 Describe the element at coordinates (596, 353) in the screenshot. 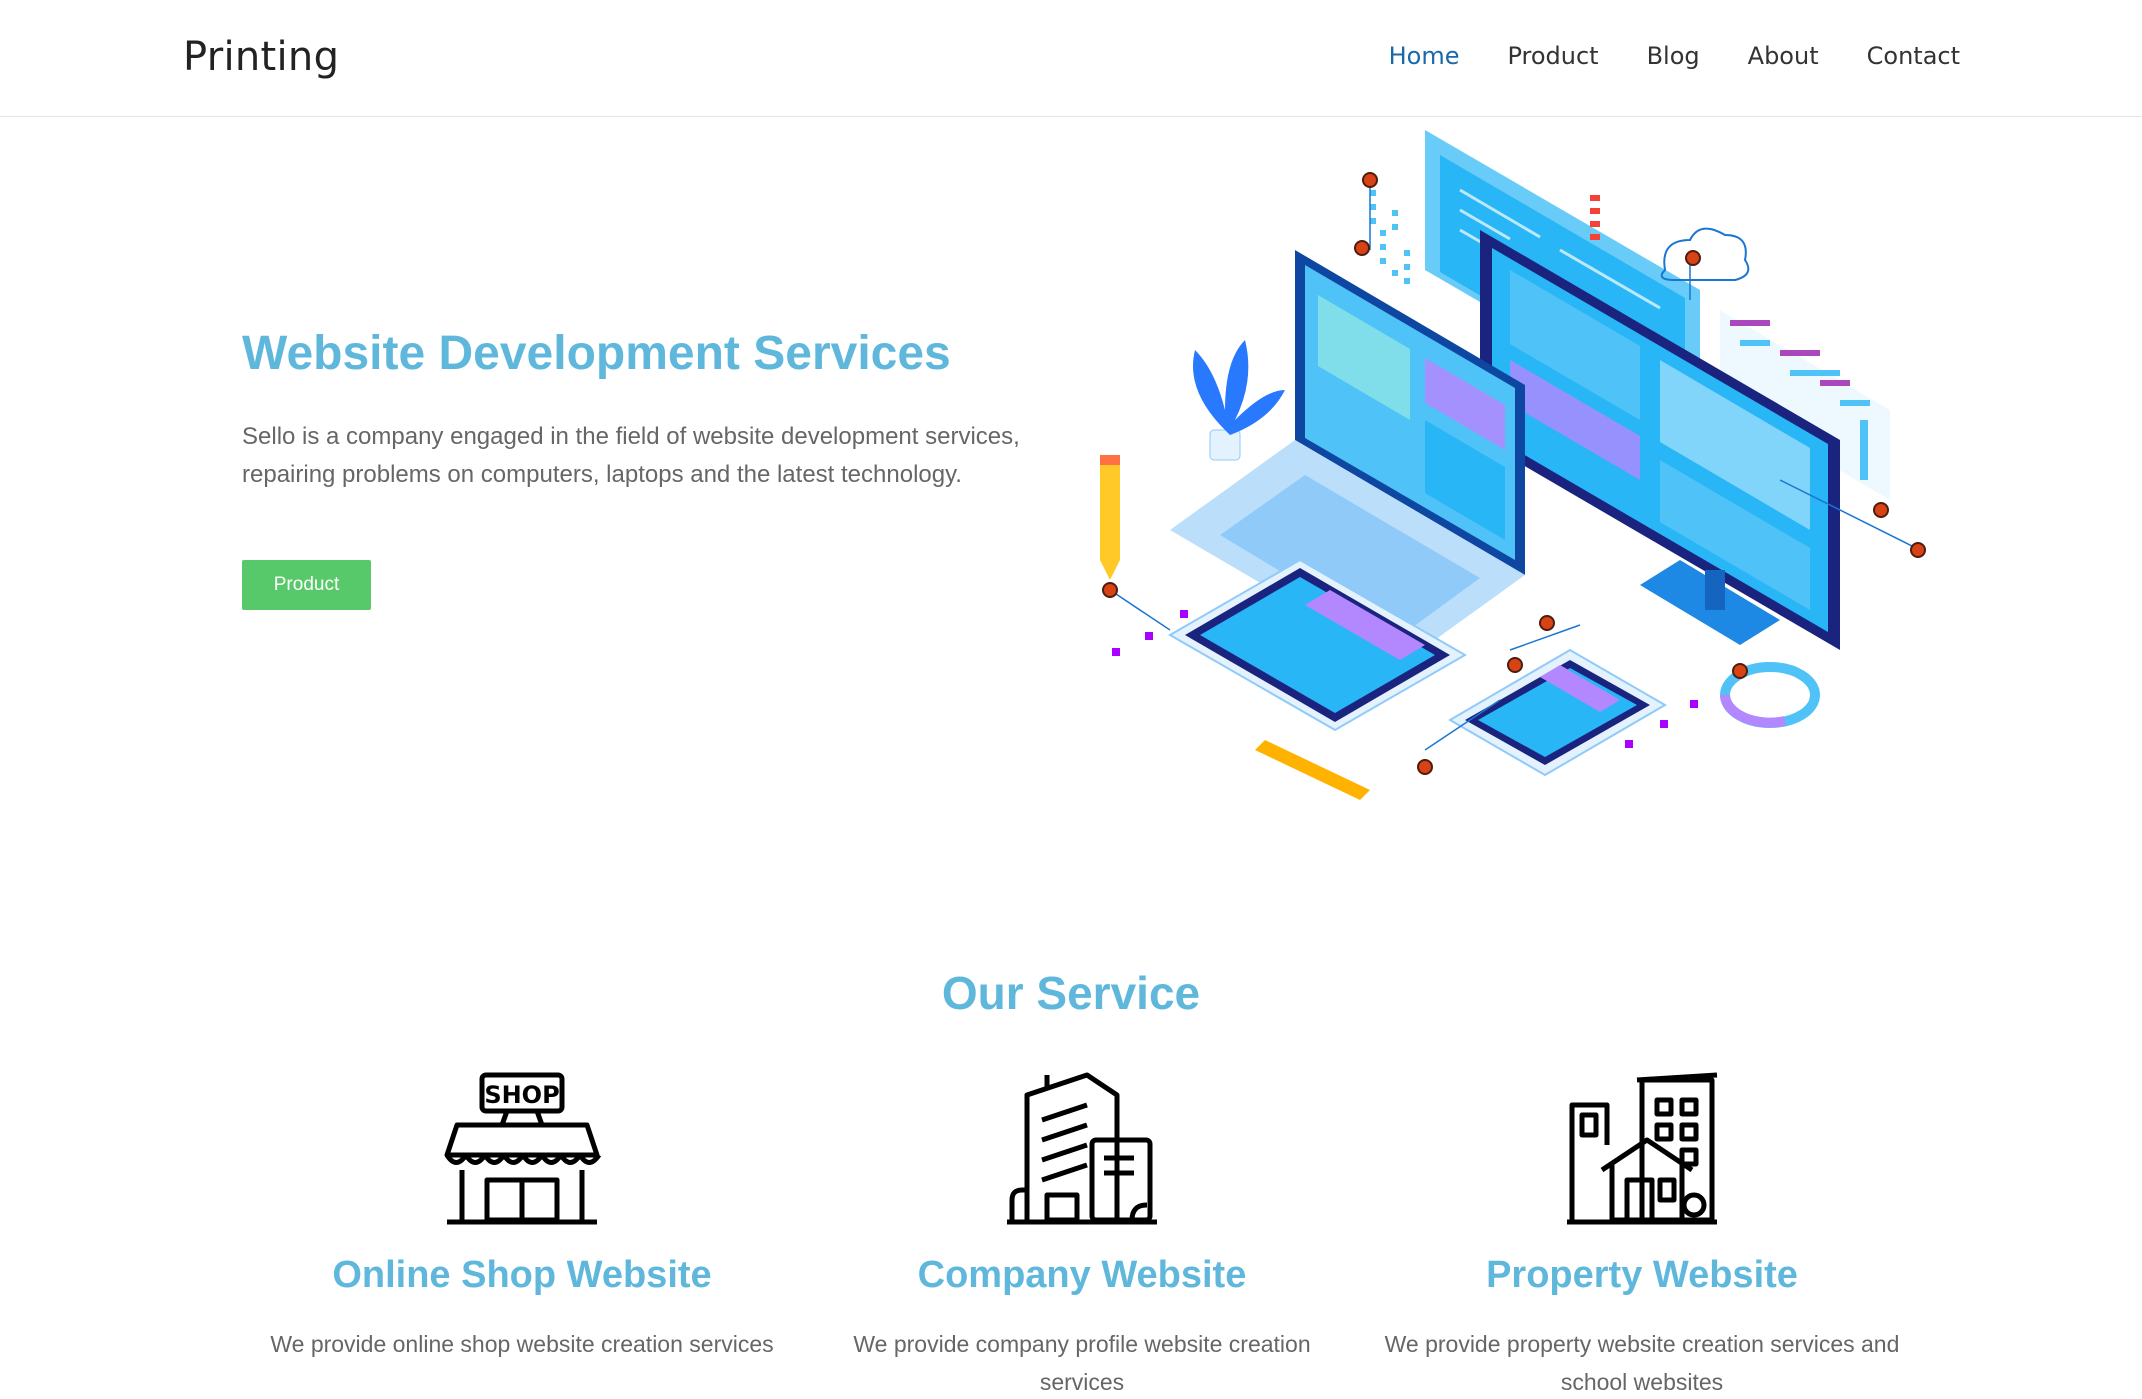

I see `hero-title: Website Development Services` at that location.